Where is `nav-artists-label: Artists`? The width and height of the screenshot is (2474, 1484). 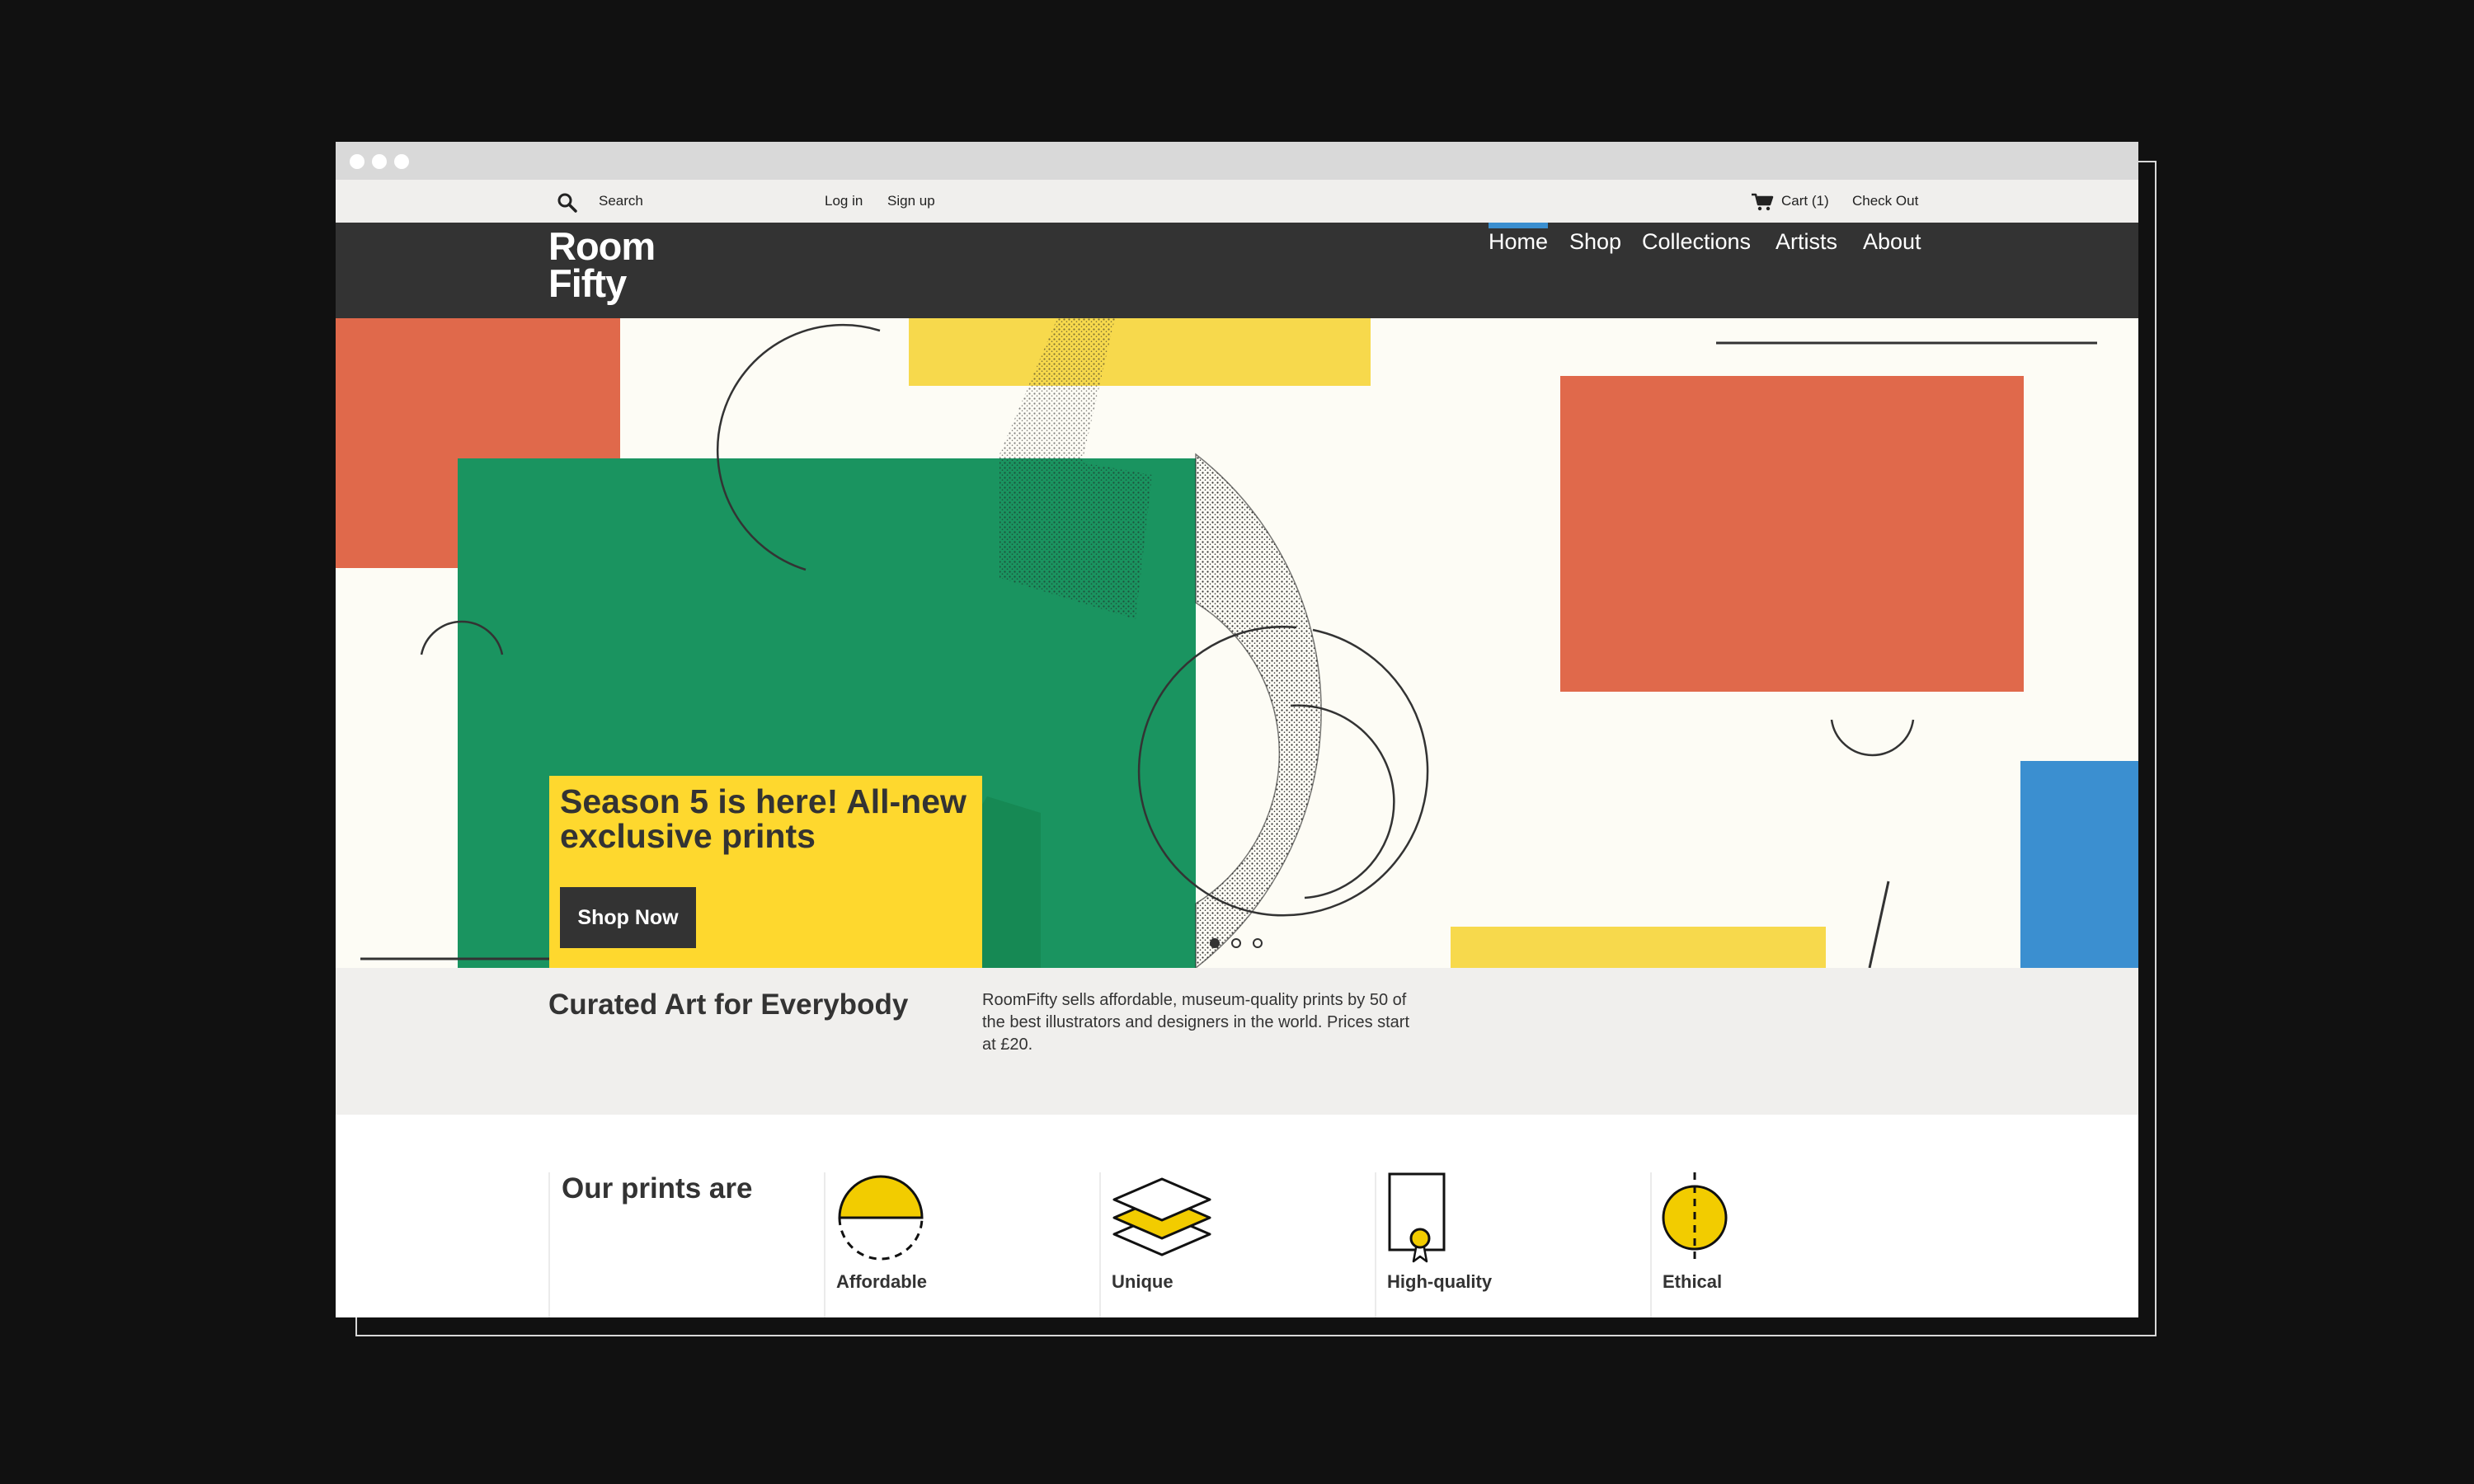 nav-artists-label: Artists is located at coordinates (1807, 242).